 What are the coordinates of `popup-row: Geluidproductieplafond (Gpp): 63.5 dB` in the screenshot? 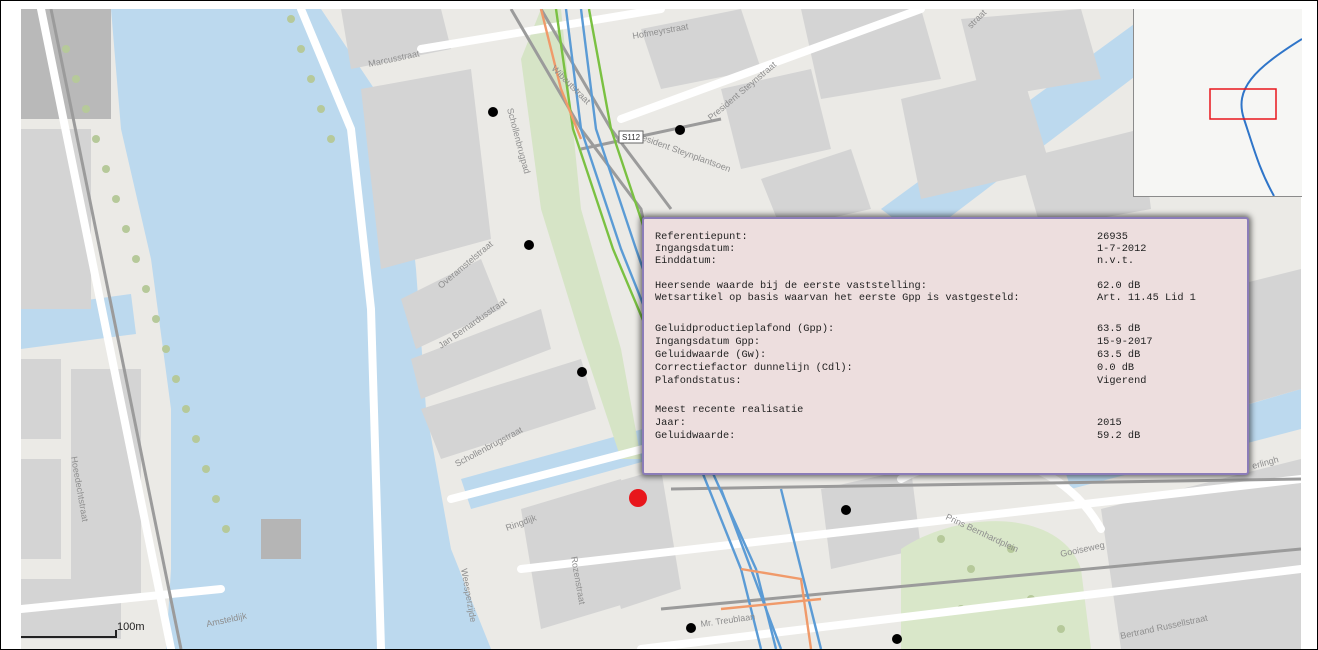 It's located at (945, 329).